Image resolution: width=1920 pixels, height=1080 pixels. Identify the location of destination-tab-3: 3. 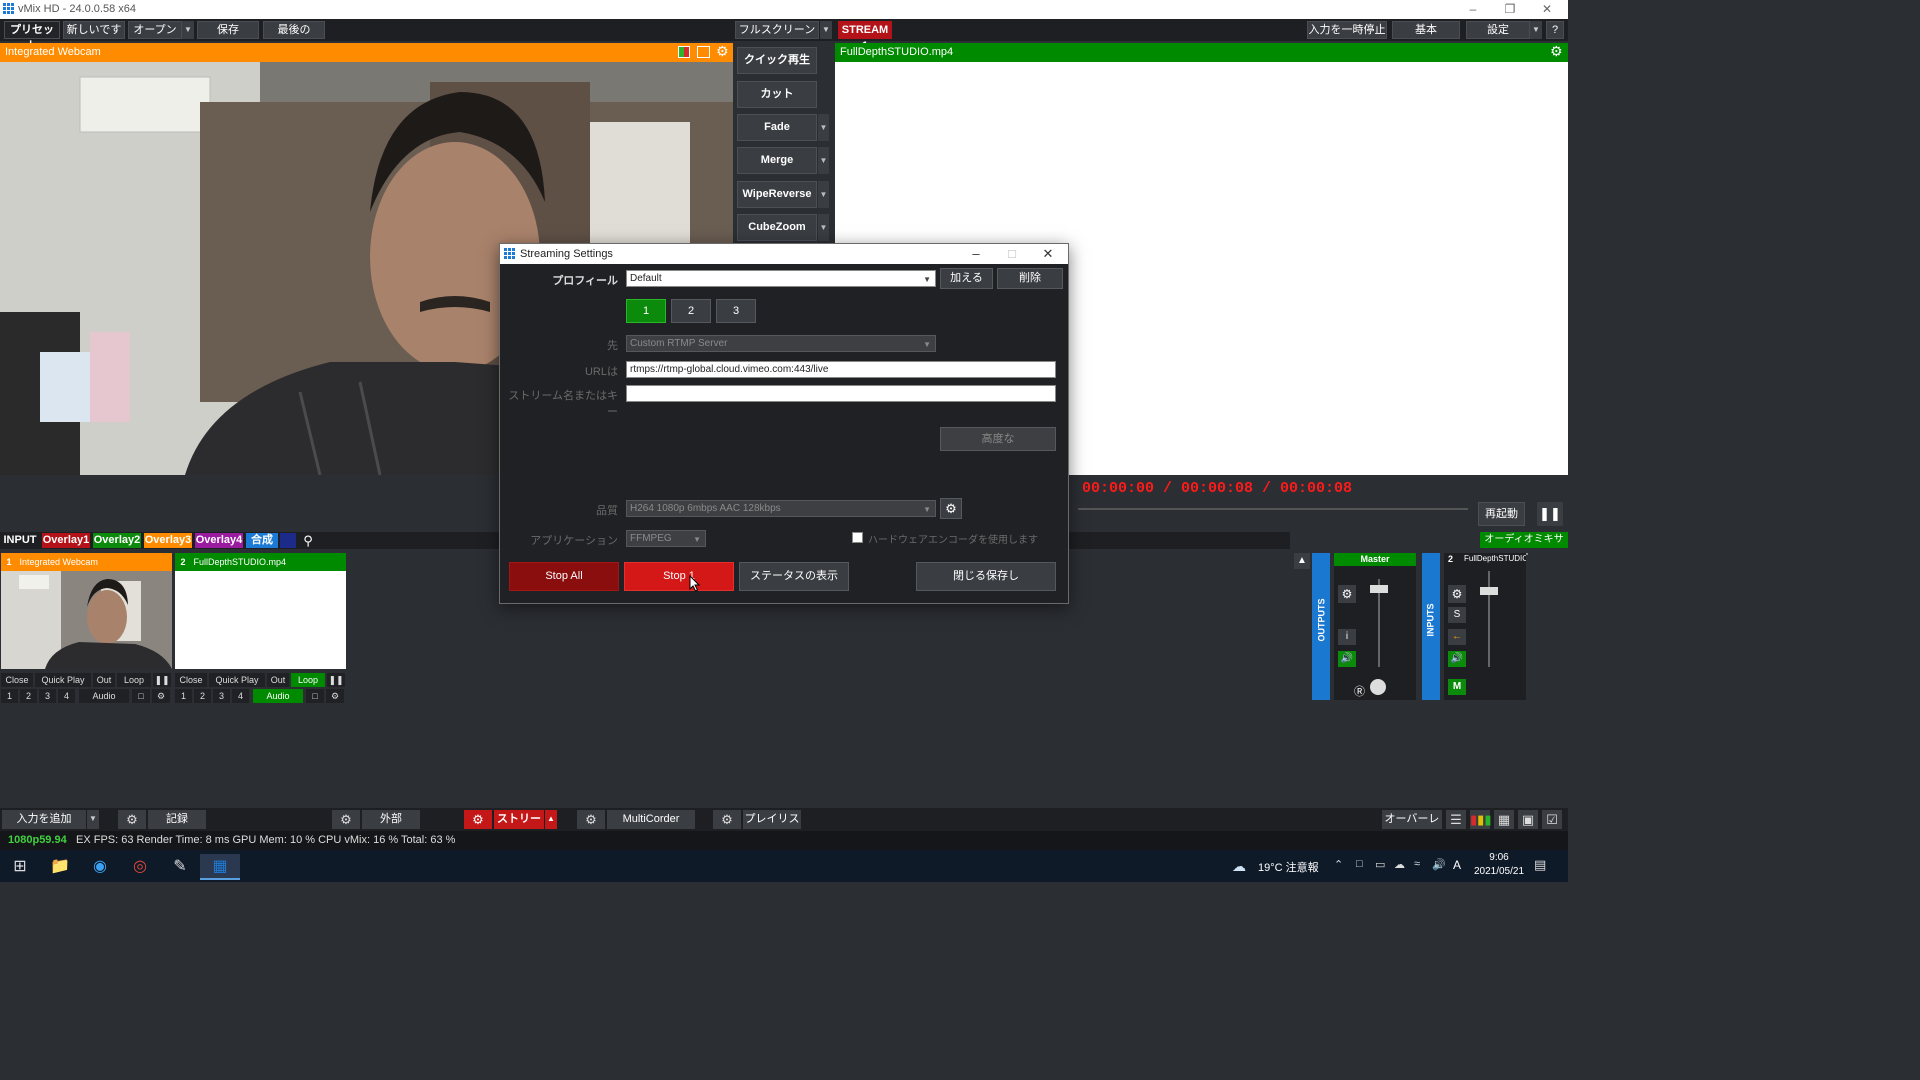
(736, 311).